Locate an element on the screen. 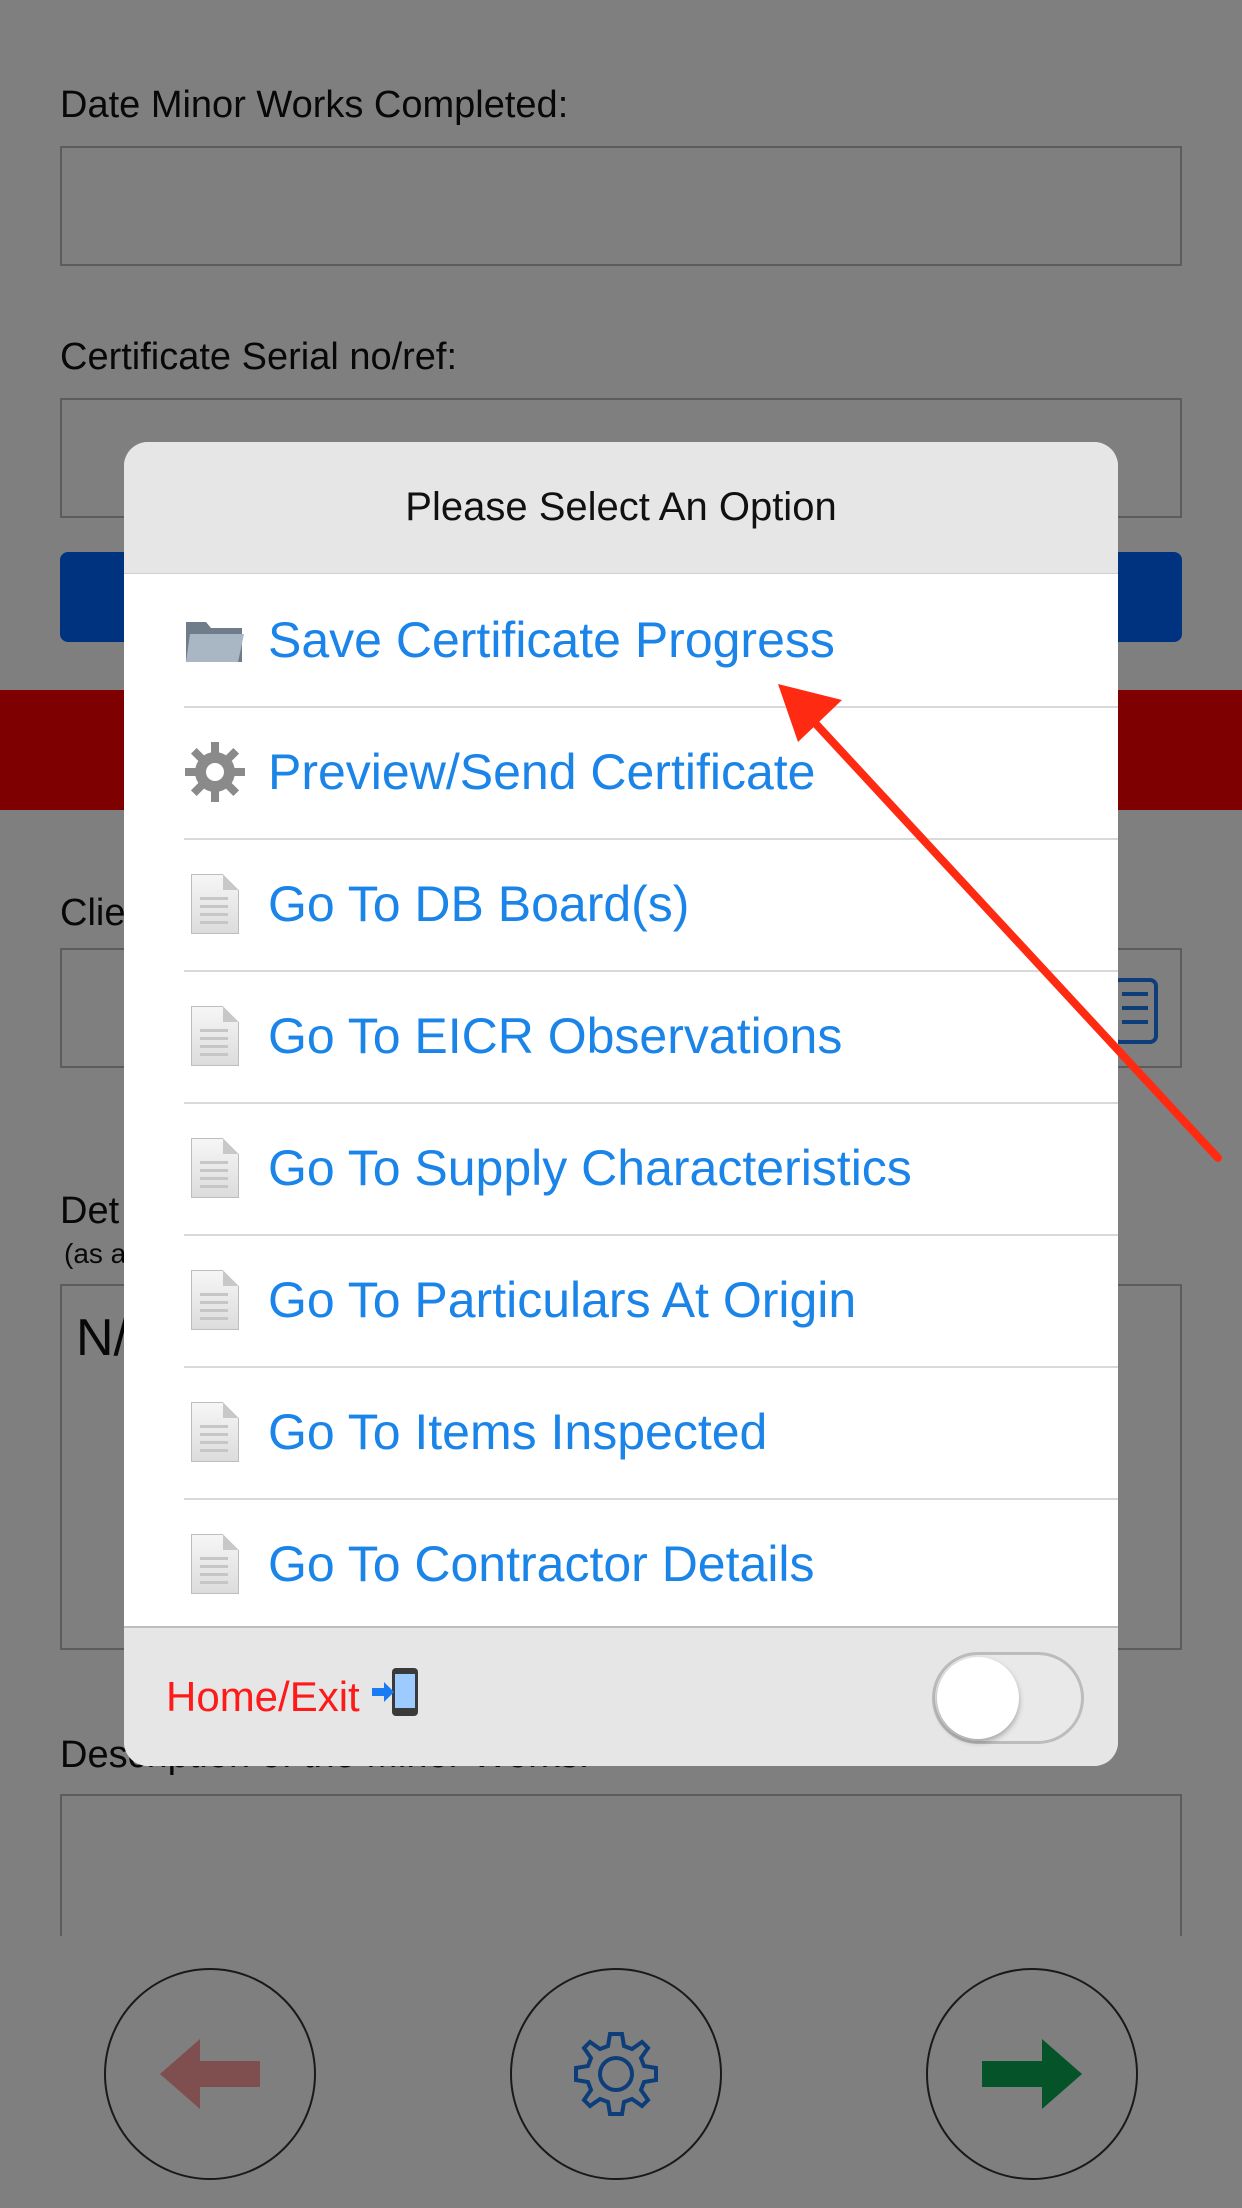 This screenshot has width=1242, height=2208. dialog-title: Please Select An Option is located at coordinates (621, 508).